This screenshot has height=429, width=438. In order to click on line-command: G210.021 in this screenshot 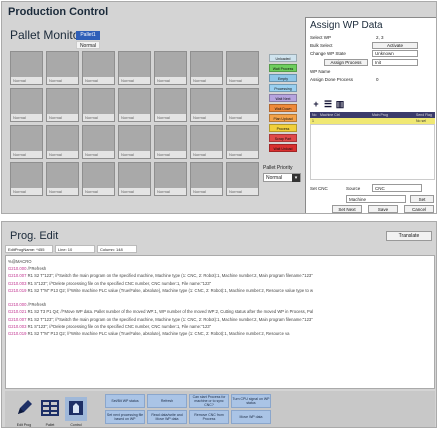, I will do `click(17, 312)`.